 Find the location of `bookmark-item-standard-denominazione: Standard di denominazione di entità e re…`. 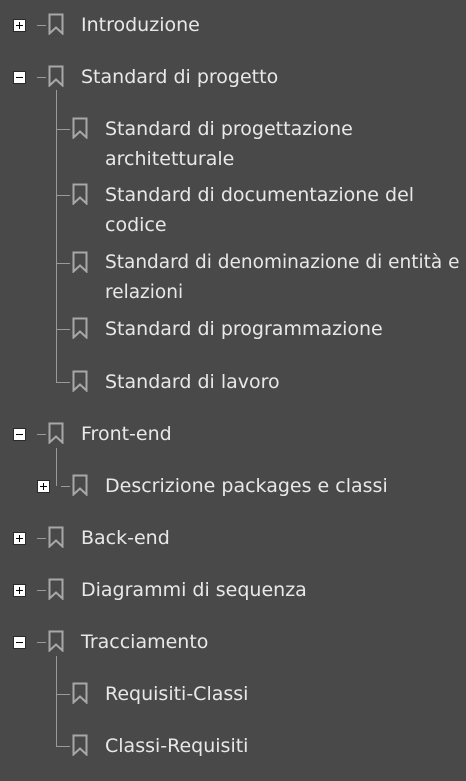

bookmark-item-standard-denominazione: Standard di denominazione di entità e re… is located at coordinates (233, 278).